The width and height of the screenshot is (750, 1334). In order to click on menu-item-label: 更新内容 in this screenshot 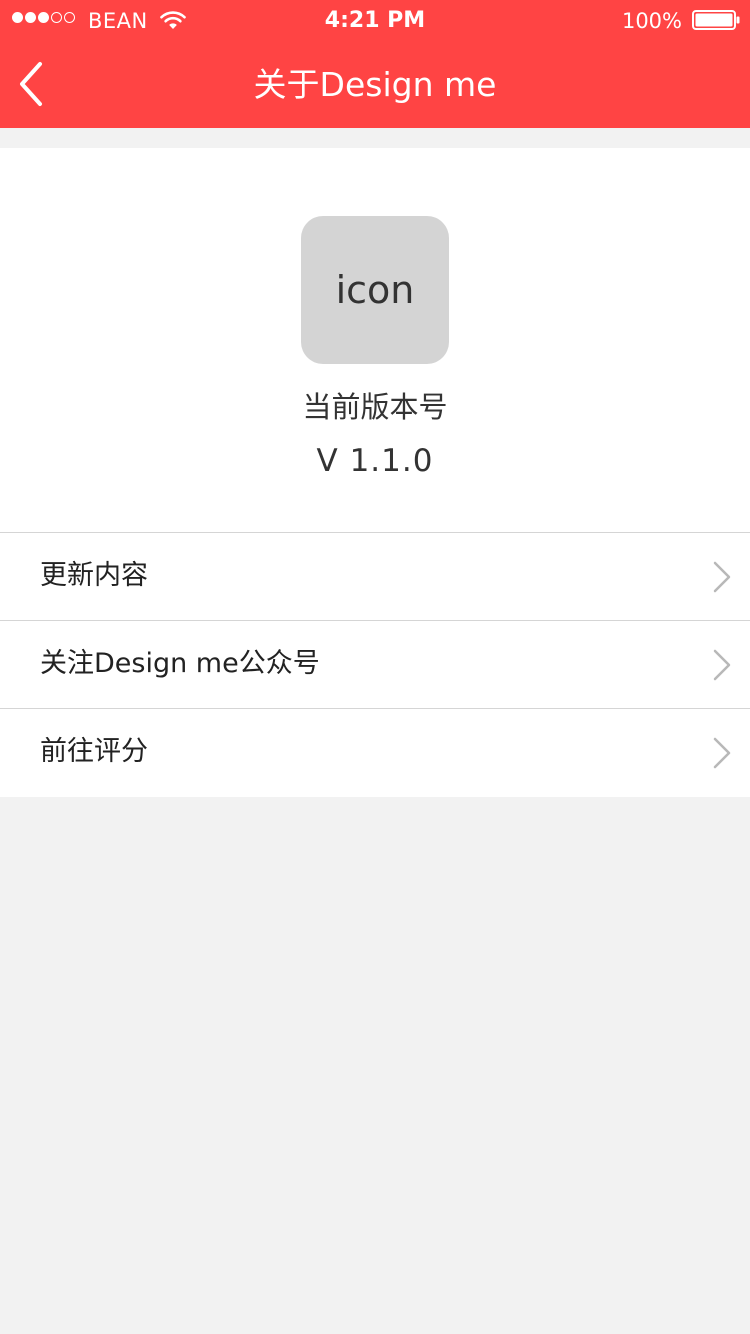, I will do `click(94, 575)`.